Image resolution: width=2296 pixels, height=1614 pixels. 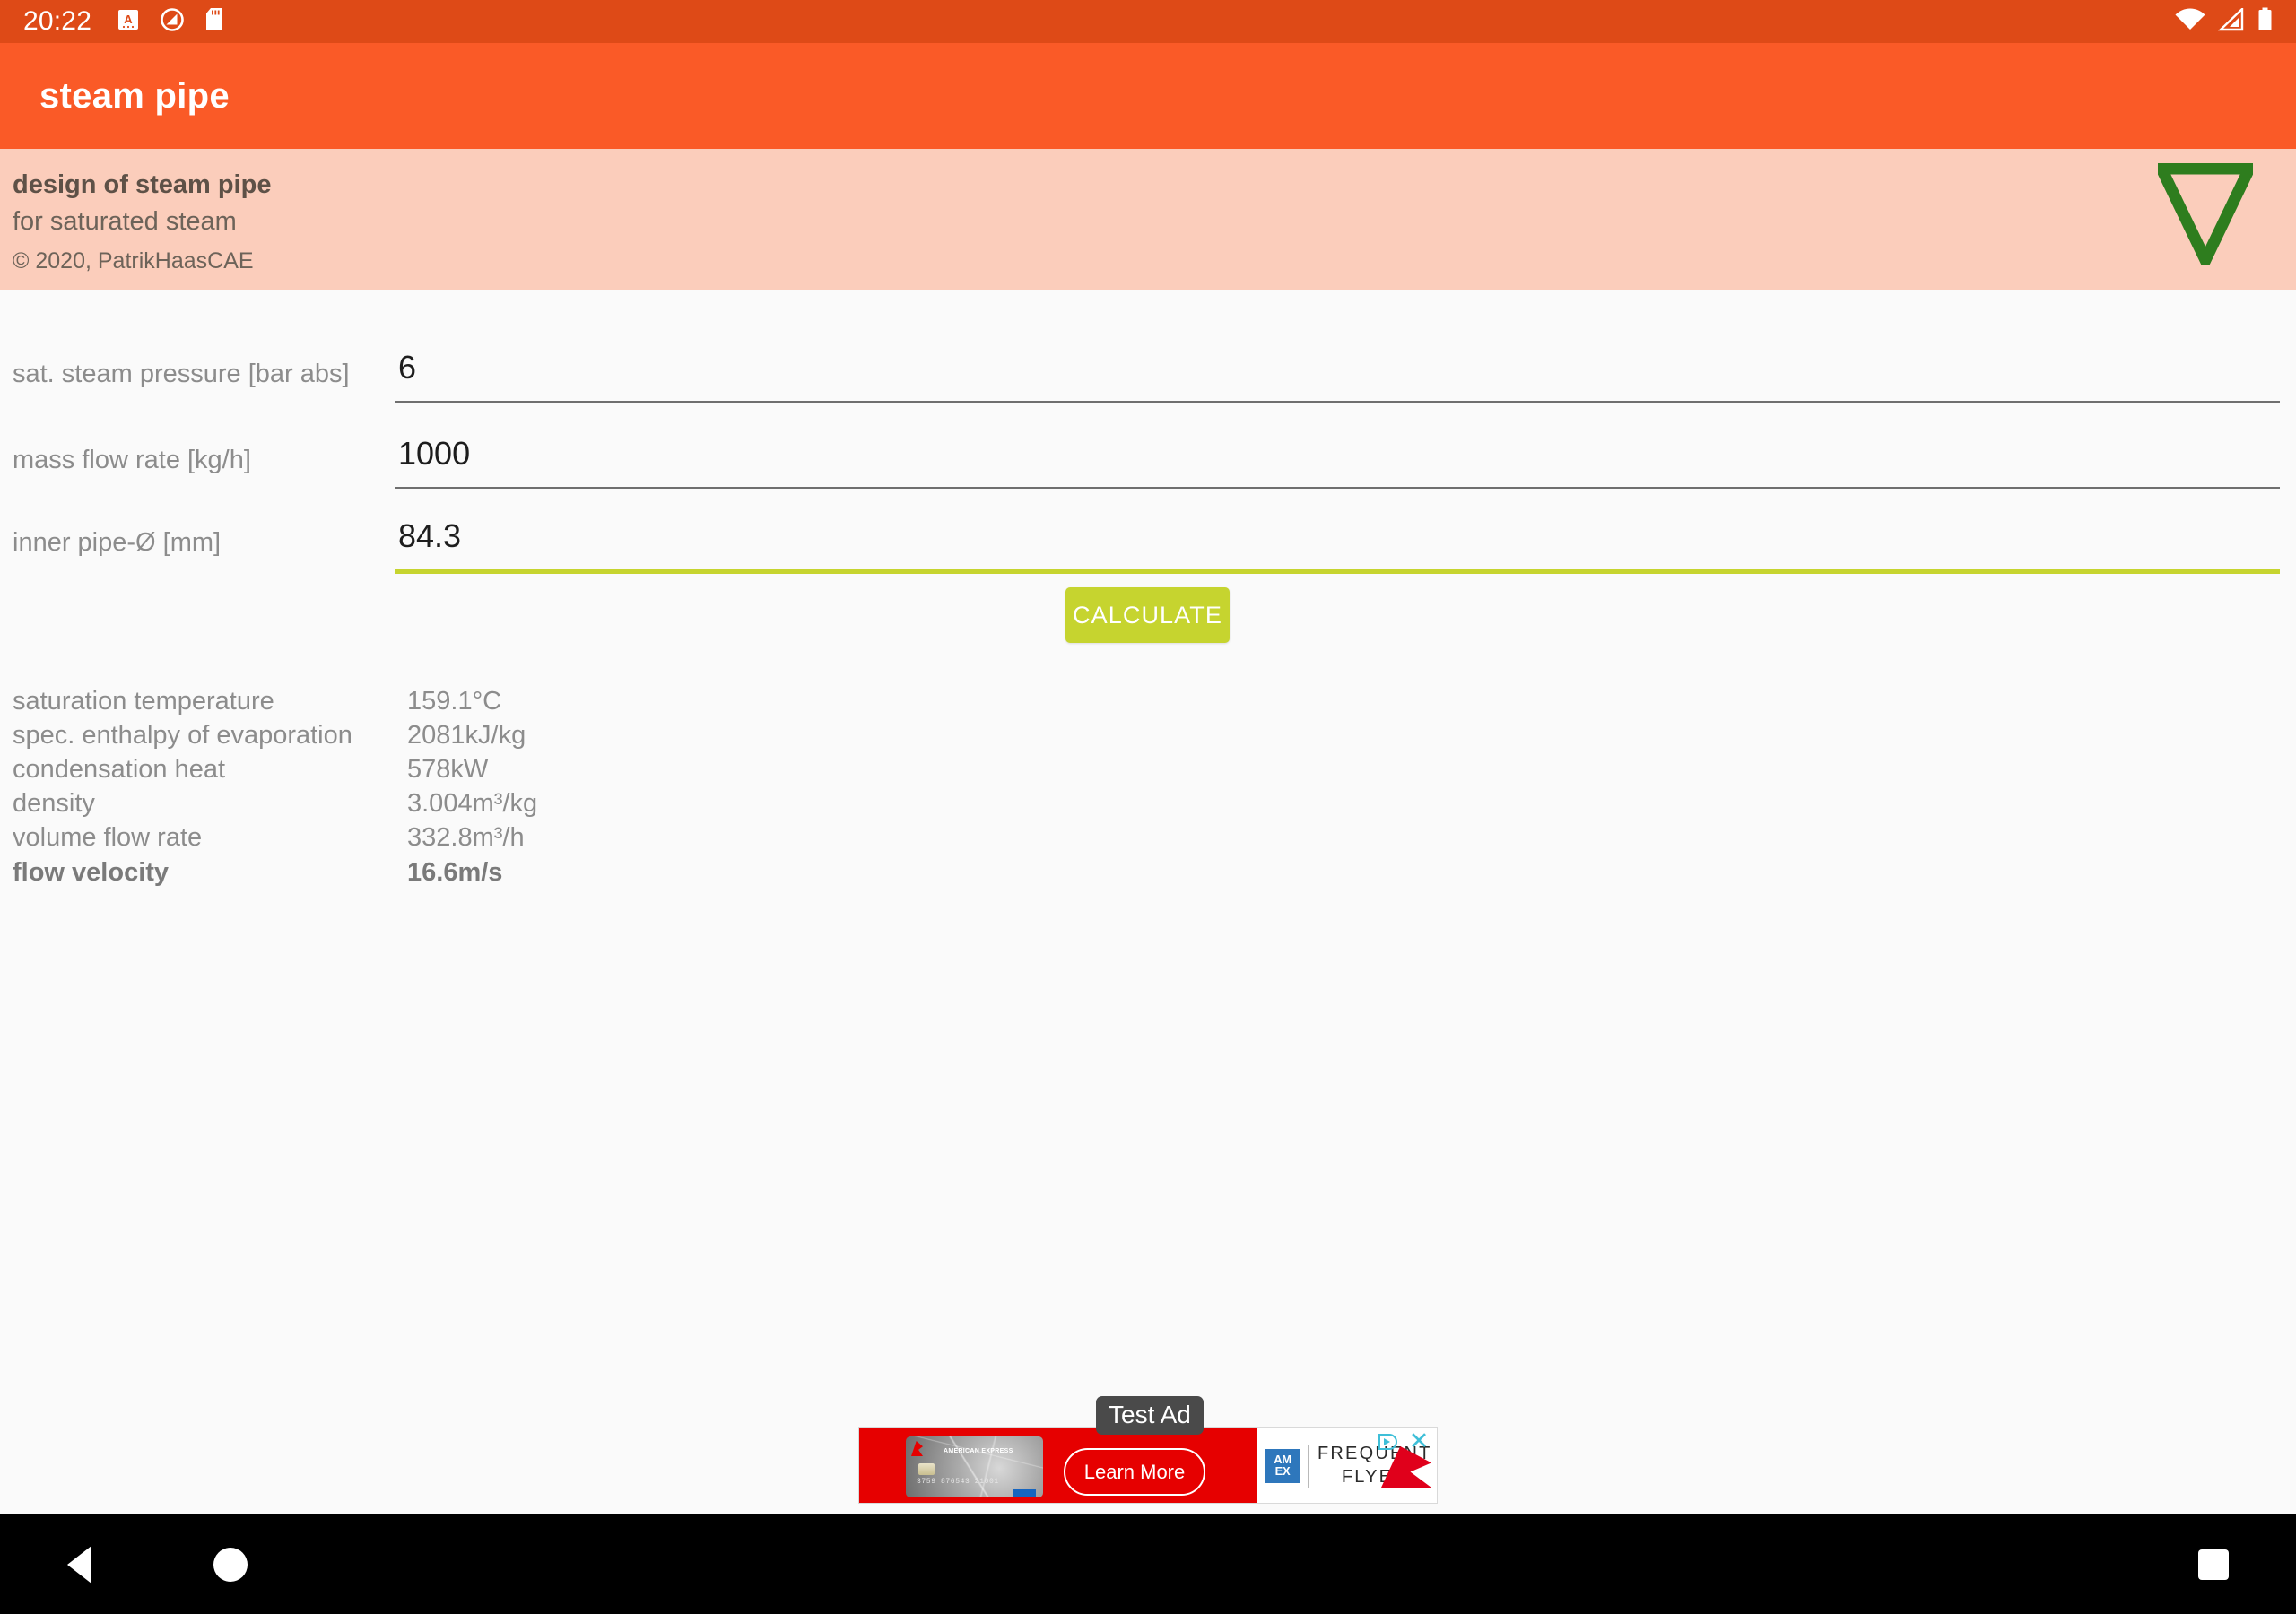 What do you see at coordinates (119, 769) in the screenshot?
I see `result-label: condensation heat` at bounding box center [119, 769].